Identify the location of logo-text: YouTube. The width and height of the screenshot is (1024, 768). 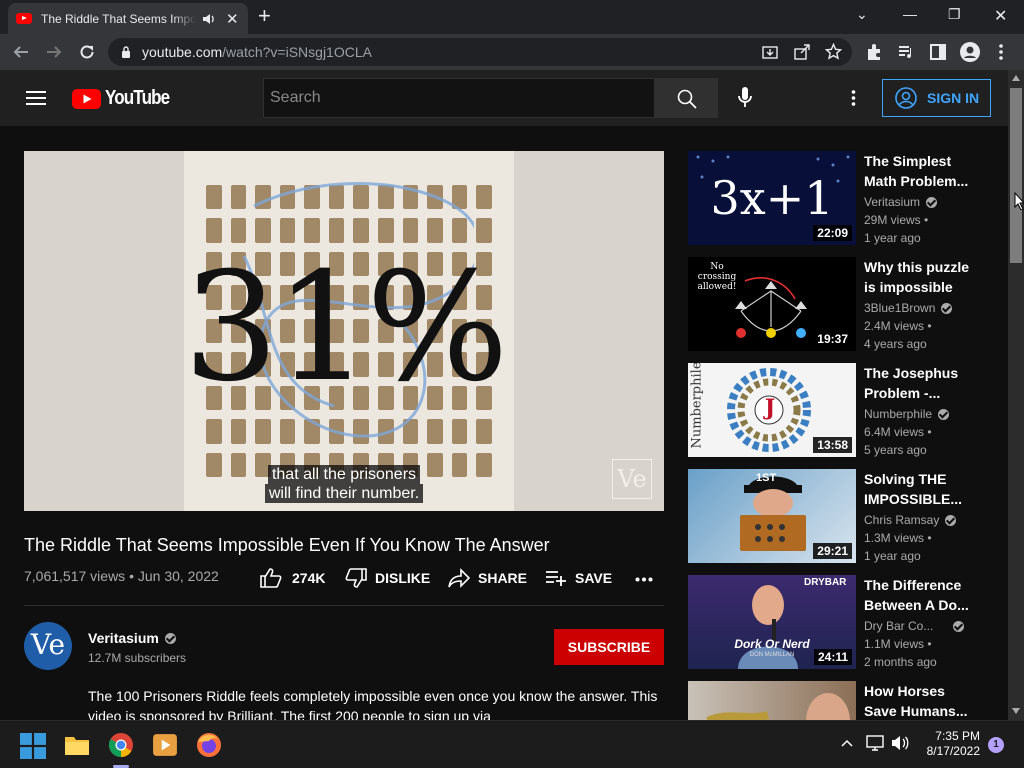
(137, 98).